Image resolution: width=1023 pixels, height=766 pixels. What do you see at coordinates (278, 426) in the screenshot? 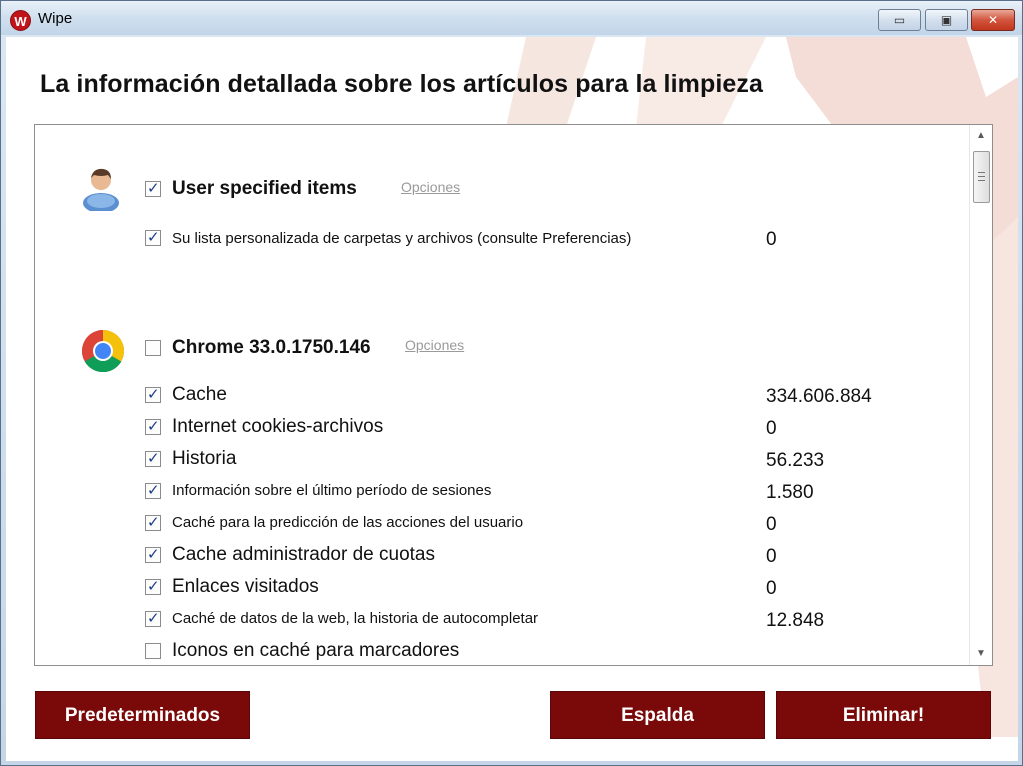
I see `item-label: Internet cookies-archivos` at bounding box center [278, 426].